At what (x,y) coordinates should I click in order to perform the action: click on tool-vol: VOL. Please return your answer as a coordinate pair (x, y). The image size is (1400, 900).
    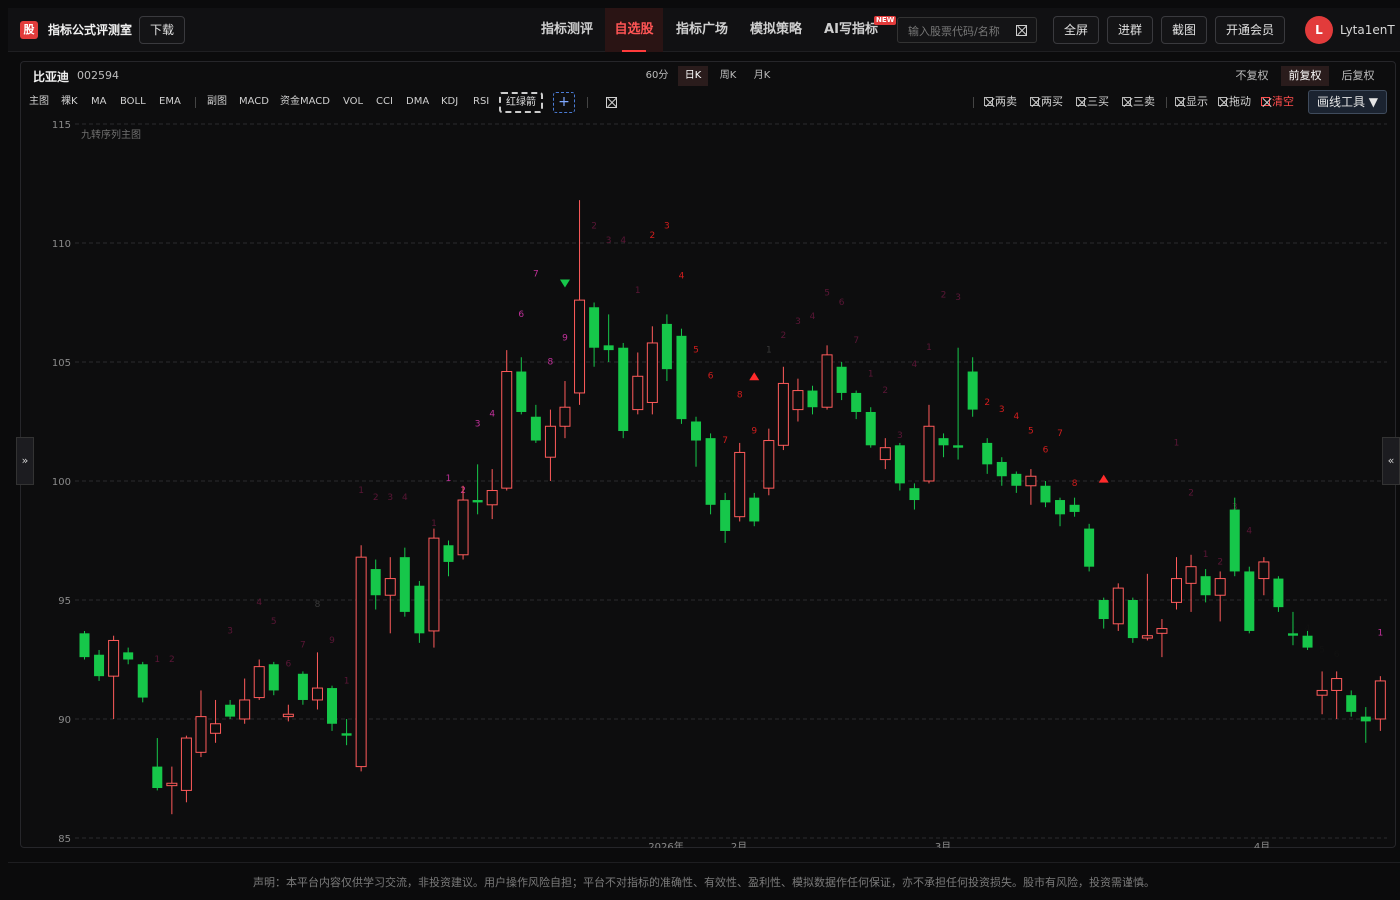
    Looking at the image, I should click on (353, 102).